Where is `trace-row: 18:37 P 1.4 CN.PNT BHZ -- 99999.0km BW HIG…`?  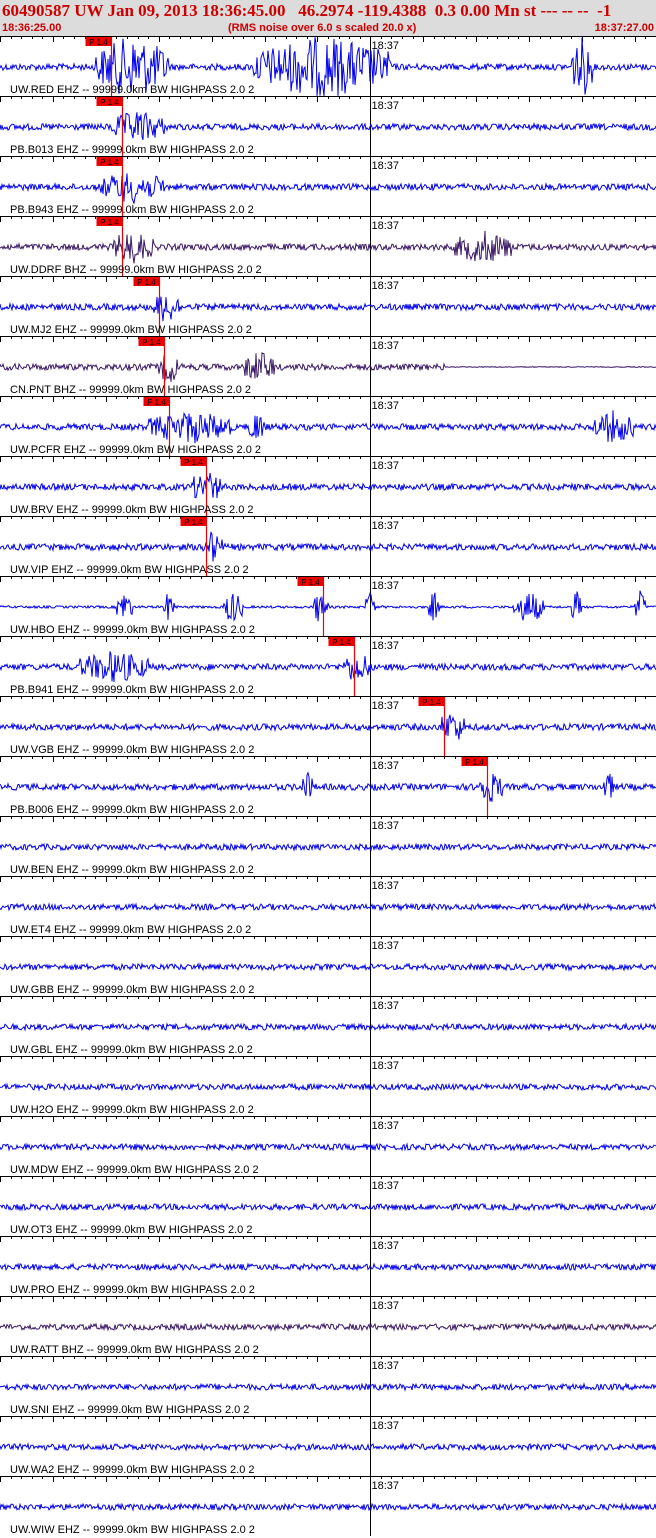
trace-row: 18:37 P 1.4 CN.PNT BHZ -- 99999.0km BW HIG… is located at coordinates (328, 366).